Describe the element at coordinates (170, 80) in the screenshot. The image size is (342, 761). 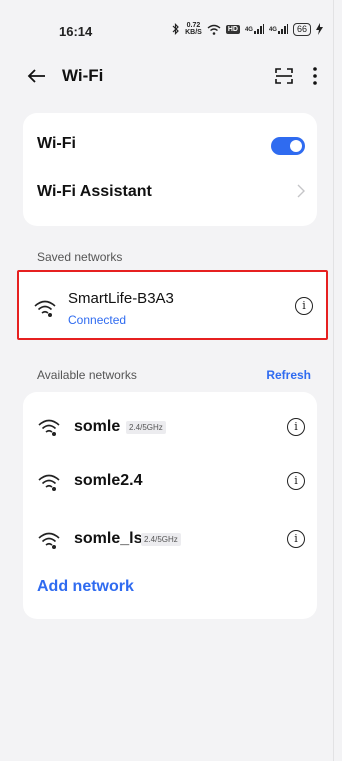
I see `app-header: Wi-Fi` at that location.